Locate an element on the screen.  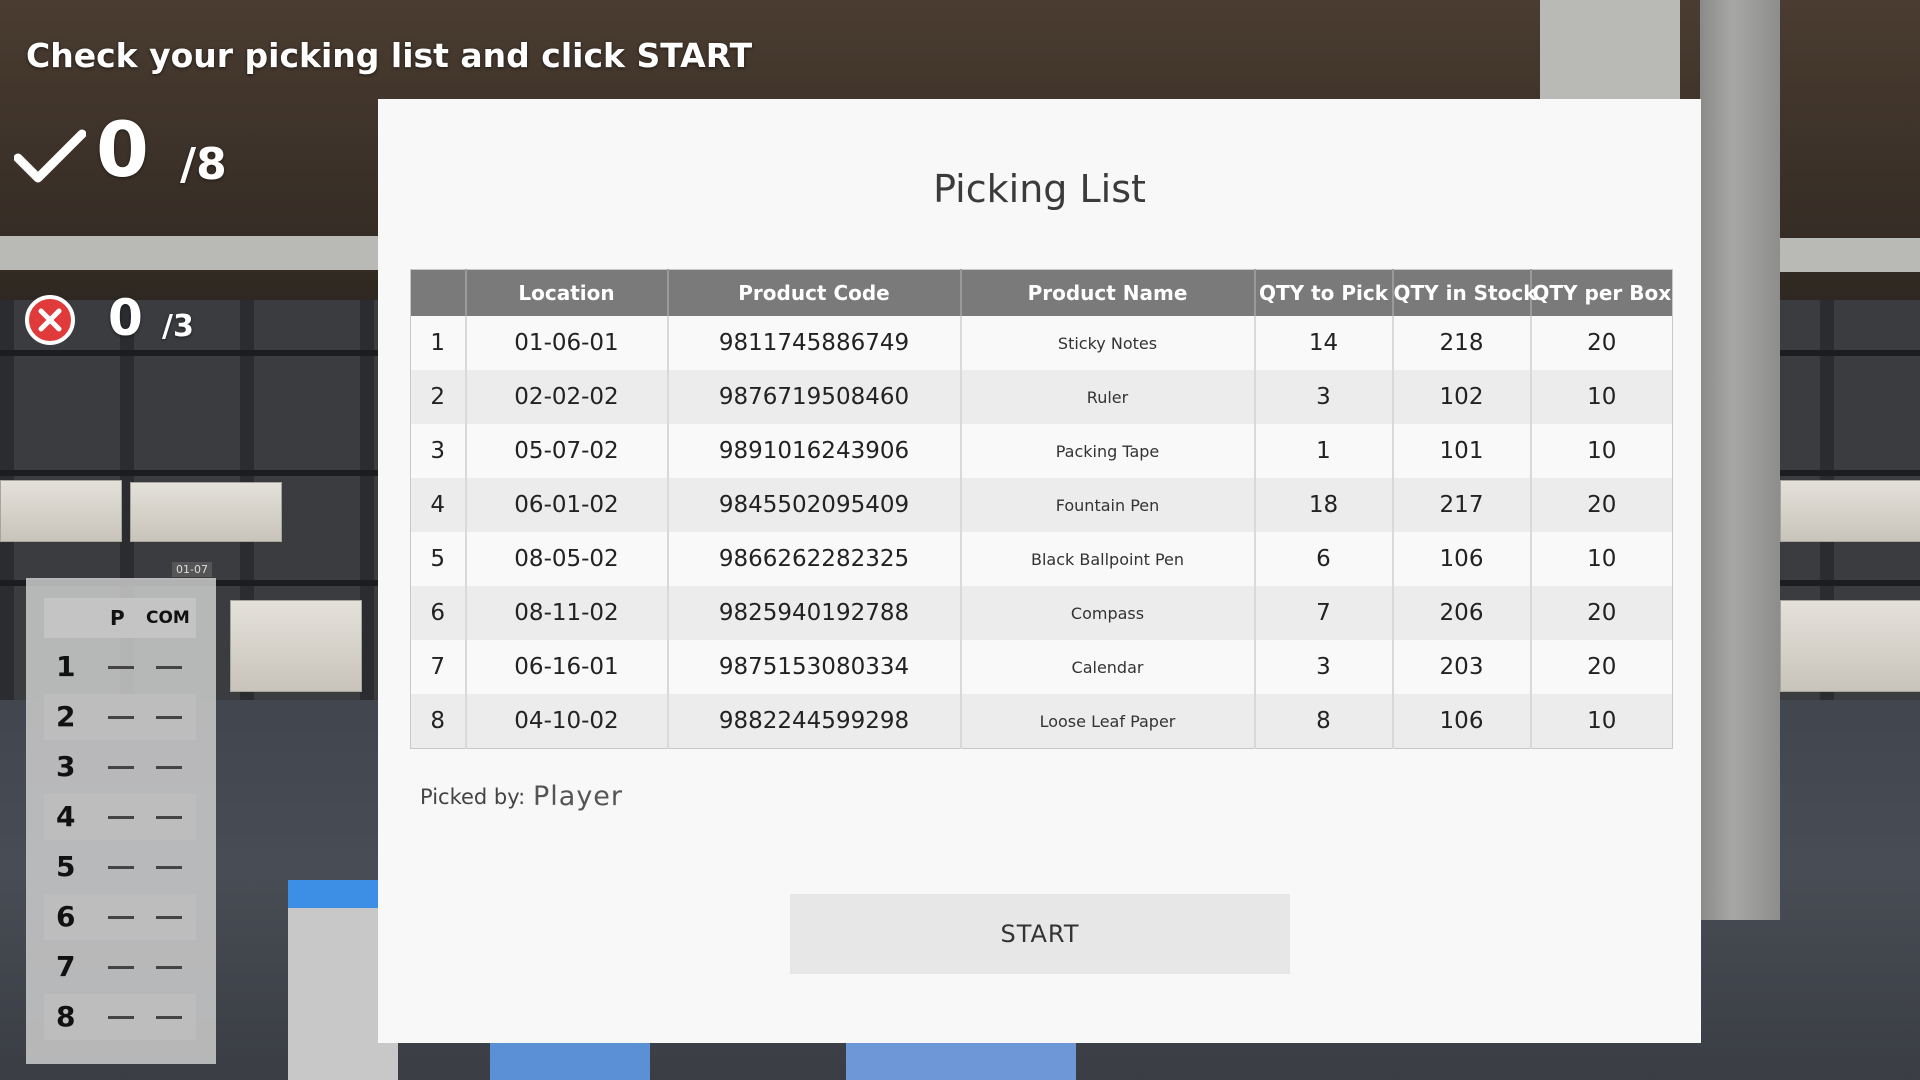
location-cell: 02-02-02 is located at coordinates (566, 397).